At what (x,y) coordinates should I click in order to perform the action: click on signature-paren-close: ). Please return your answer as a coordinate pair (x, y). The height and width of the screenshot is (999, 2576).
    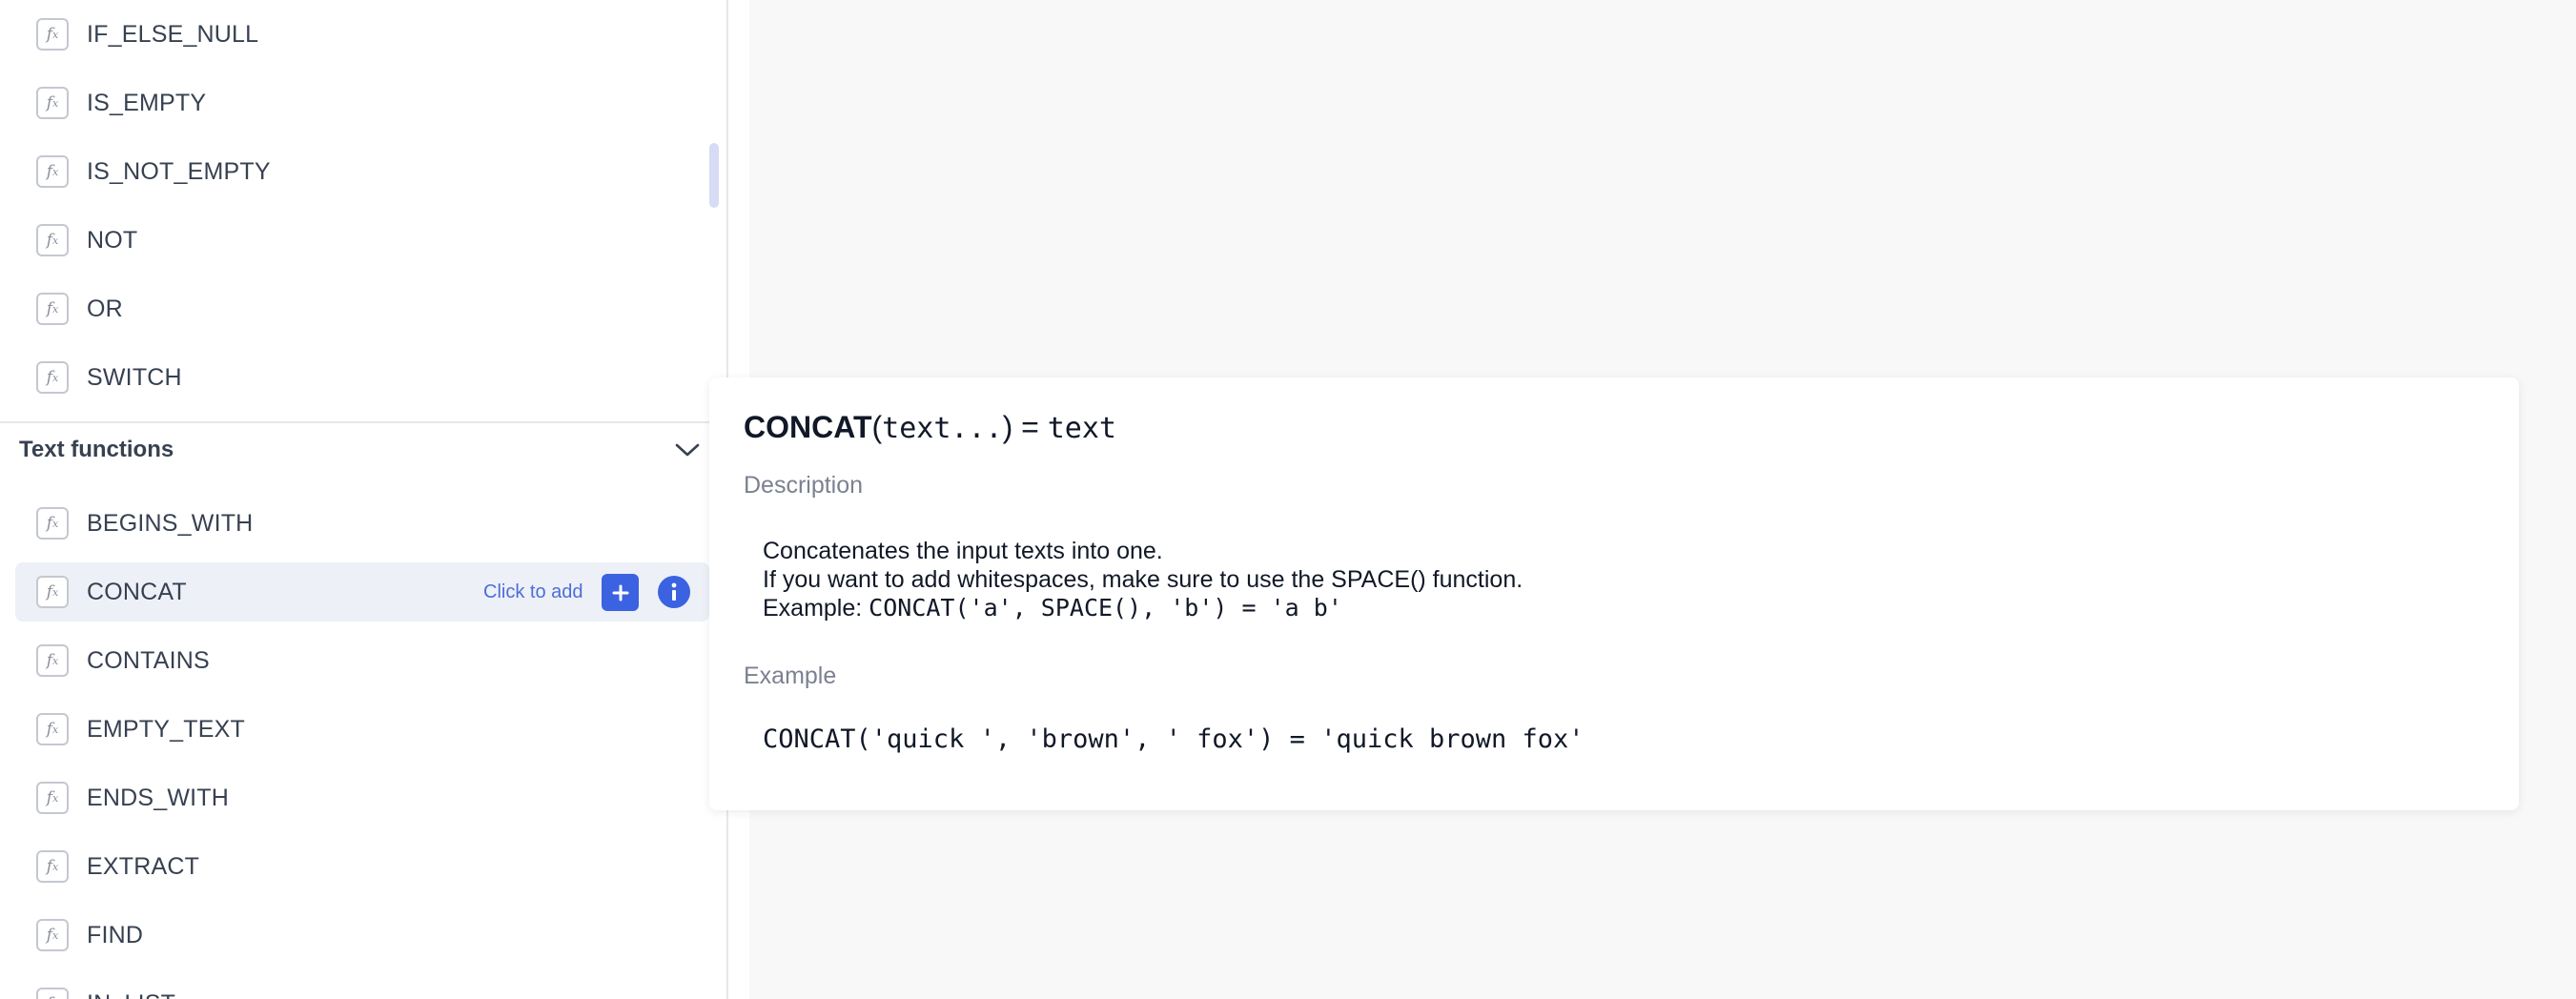
    Looking at the image, I should click on (1008, 427).